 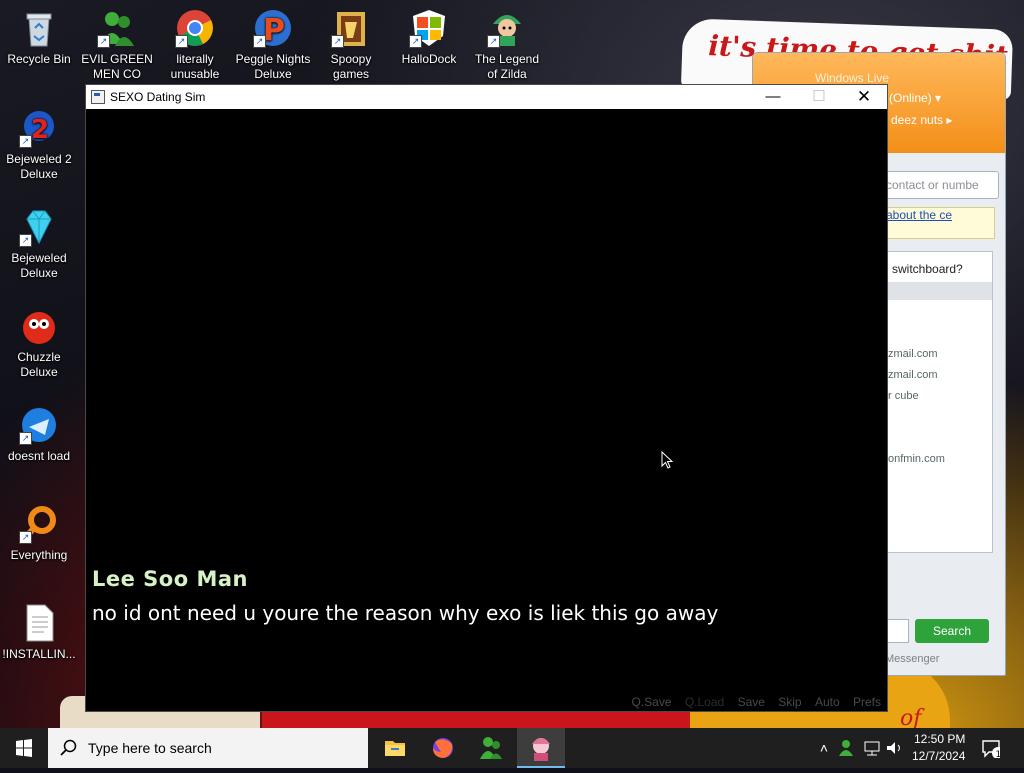 What do you see at coordinates (916, 459) in the screenshot?
I see `contact-item: onfmin.com` at bounding box center [916, 459].